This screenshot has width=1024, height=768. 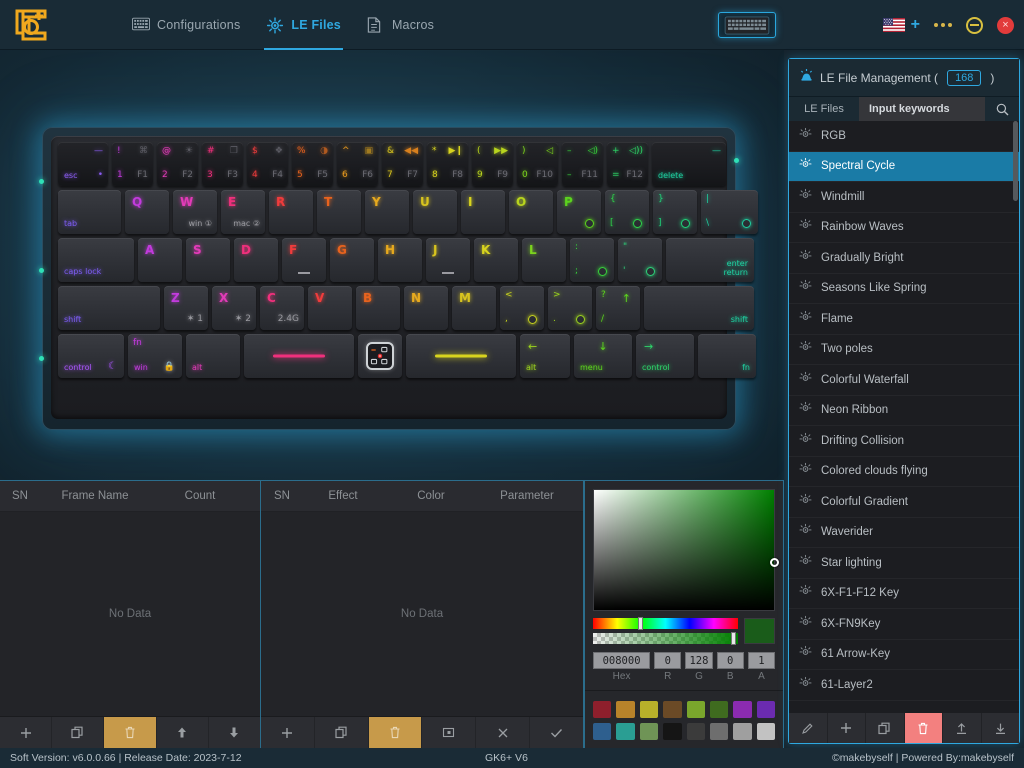 What do you see at coordinates (710, 260) in the screenshot?
I see `keyboard-key: enter return` at bounding box center [710, 260].